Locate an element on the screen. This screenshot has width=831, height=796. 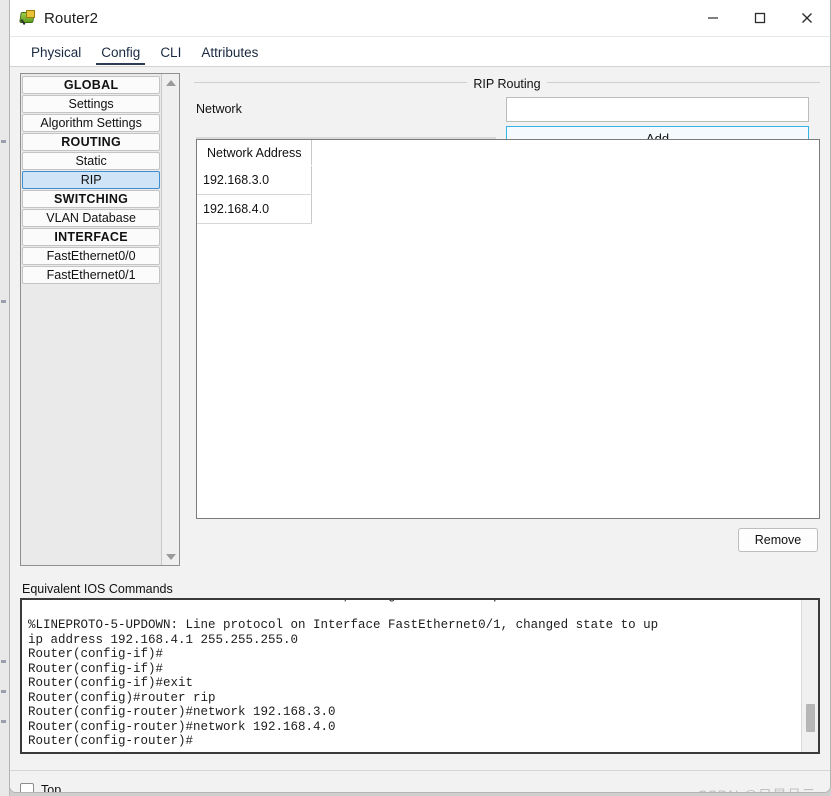
table-header-row: Network Address is located at coordinates (255, 153).